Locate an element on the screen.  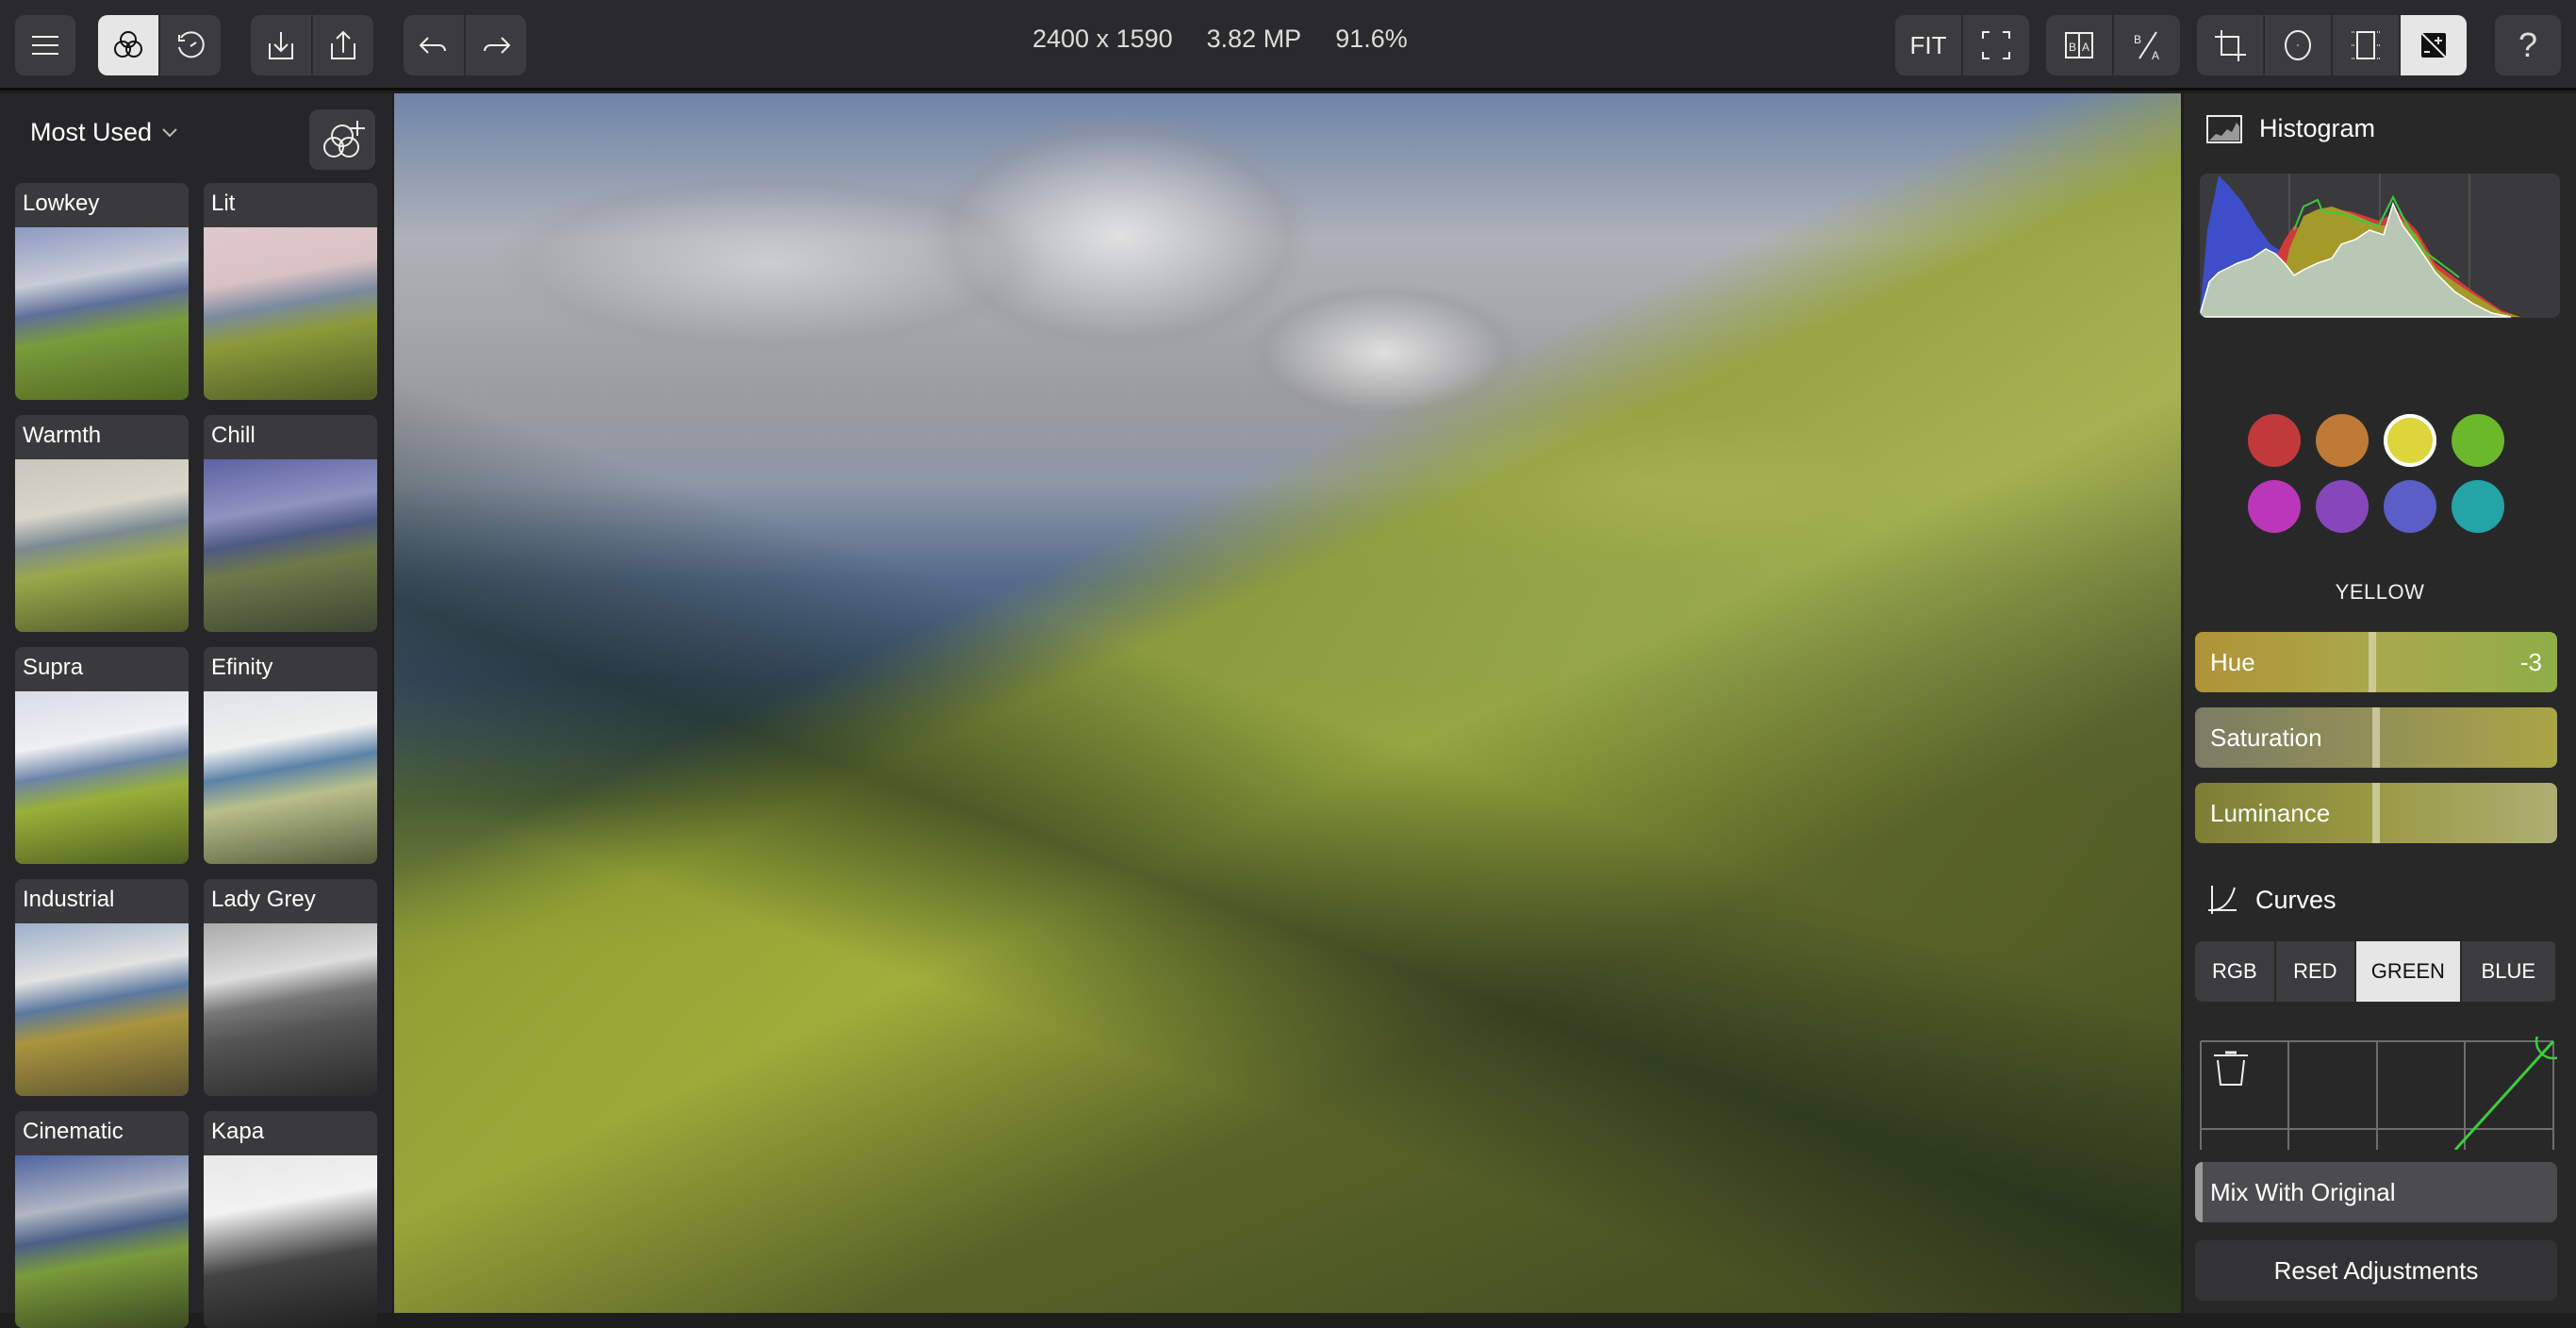
redo-button is located at coordinates (496, 45).